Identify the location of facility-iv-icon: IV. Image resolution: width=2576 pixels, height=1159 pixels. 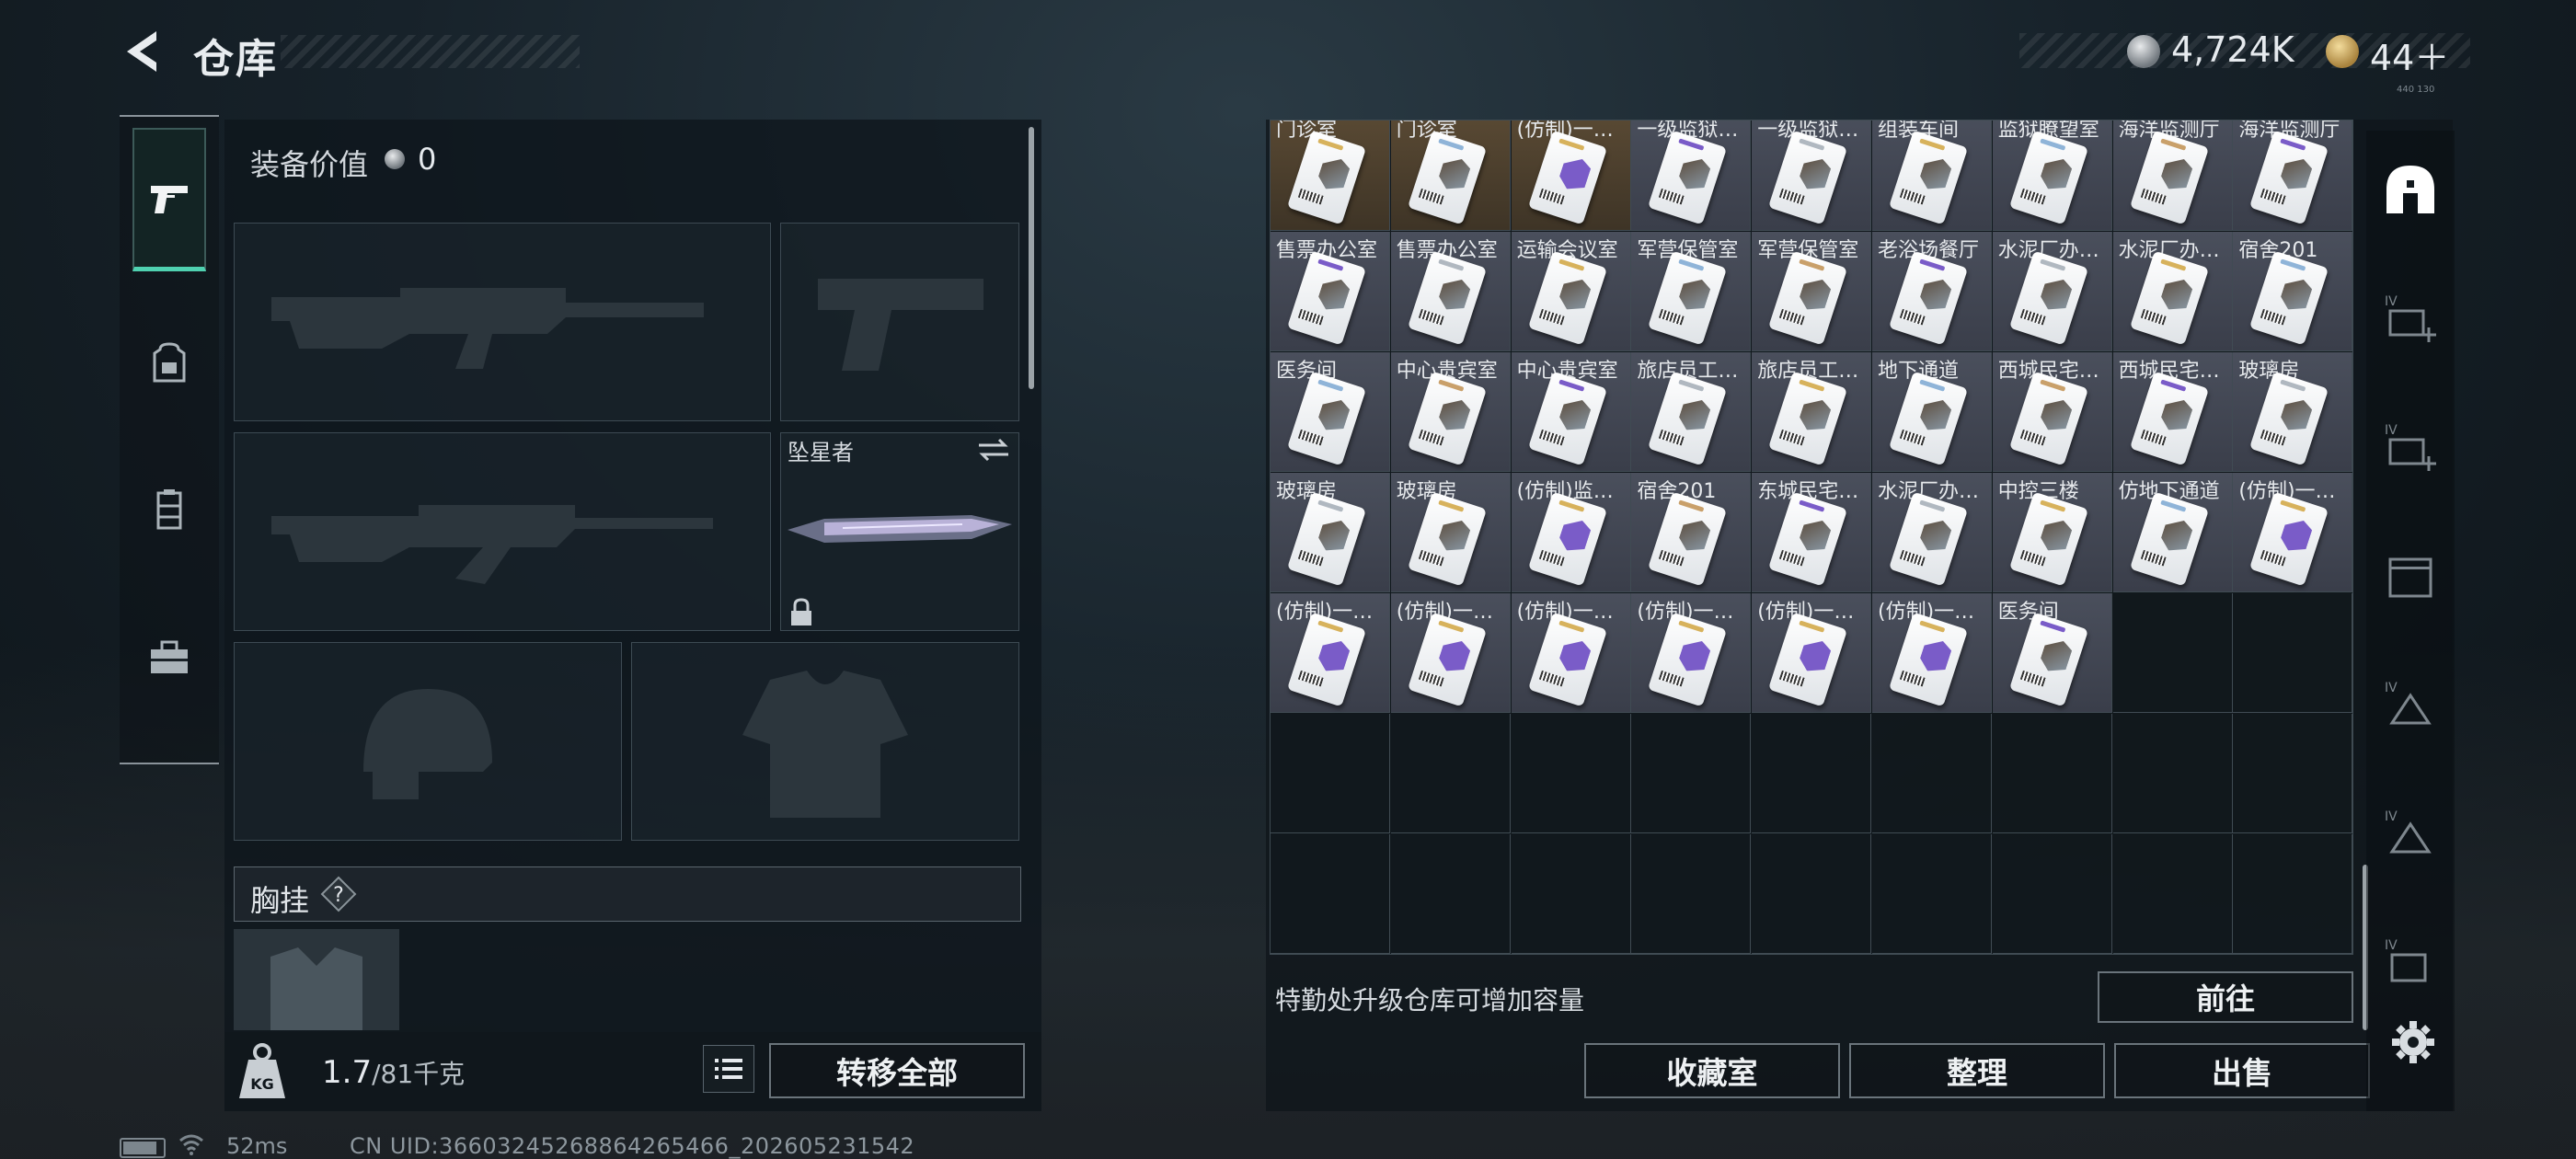
(2410, 704).